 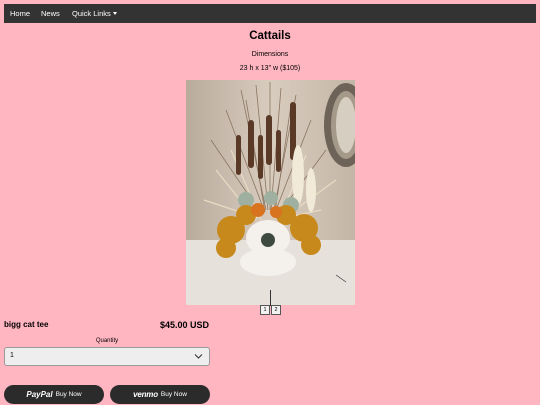 I want to click on paypal-button-label: Buy Now, so click(x=68, y=394).